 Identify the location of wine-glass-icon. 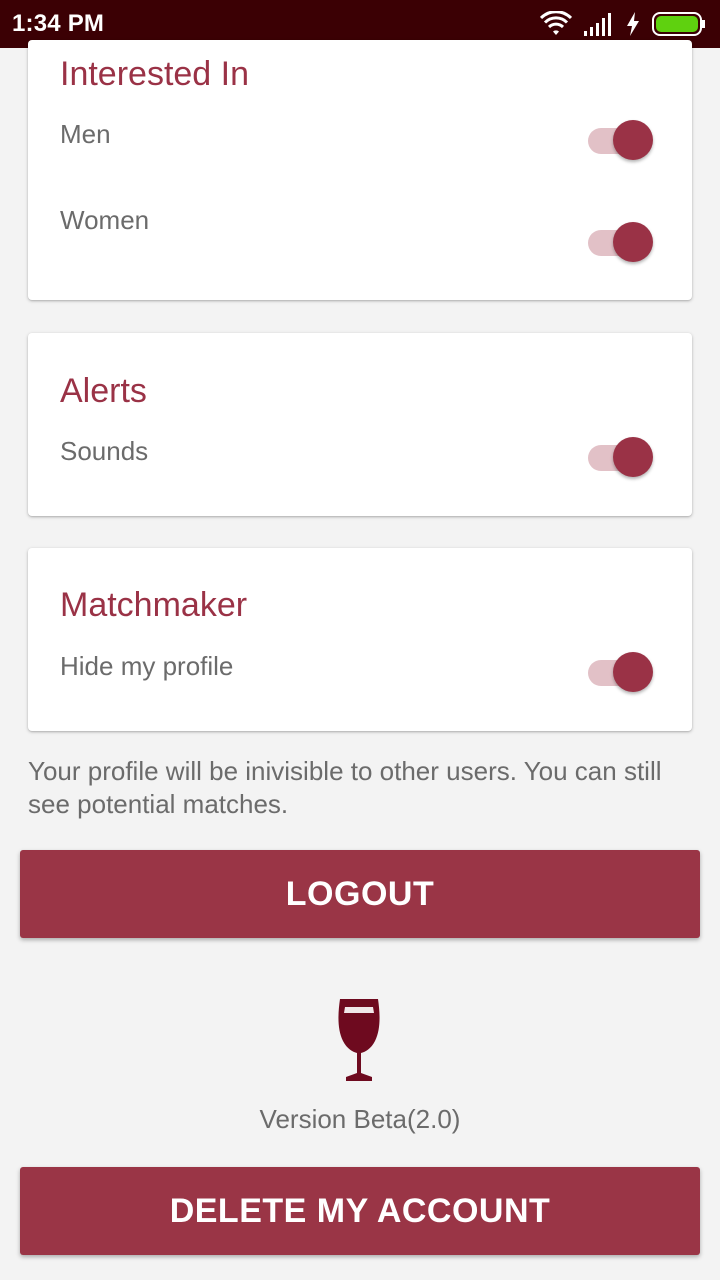
(359, 1040).